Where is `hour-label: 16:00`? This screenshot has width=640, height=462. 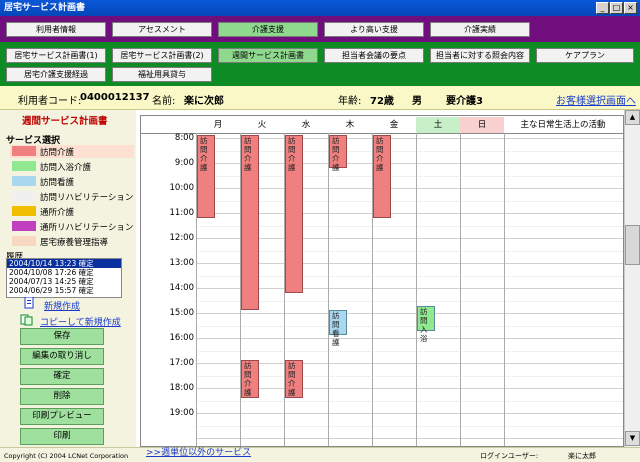
hour-label: 16:00 is located at coordinates (182, 338).